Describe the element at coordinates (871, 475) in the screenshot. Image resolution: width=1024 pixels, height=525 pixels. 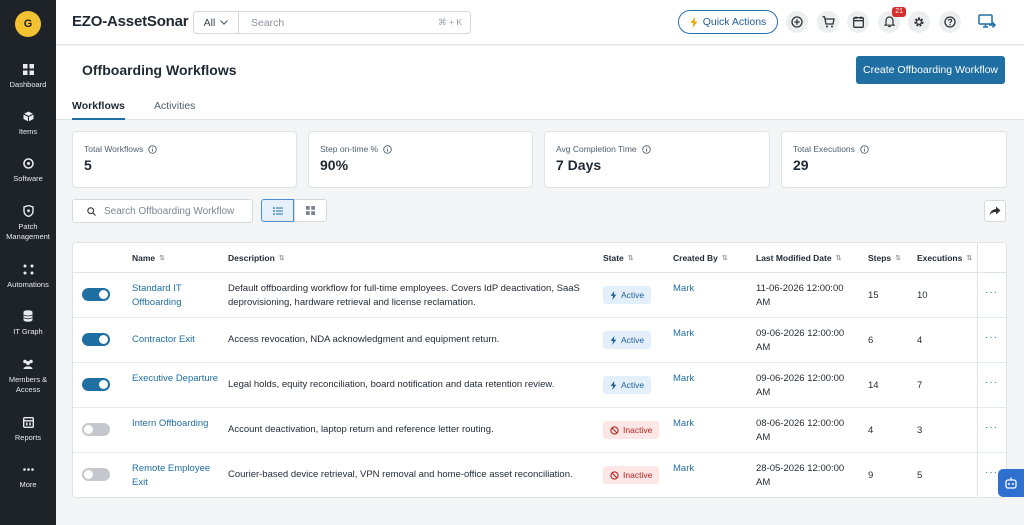
I see `steps-count: 9` at that location.